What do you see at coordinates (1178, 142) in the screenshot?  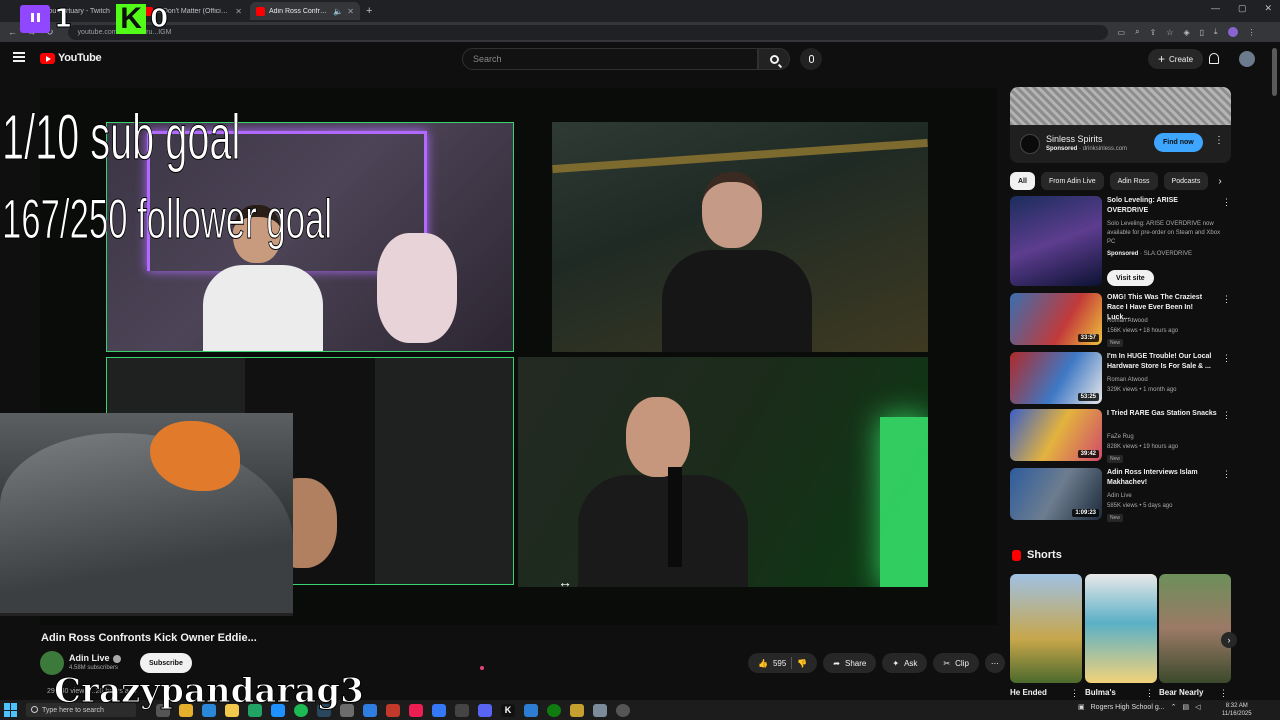 I see `find-now-button: Find now` at bounding box center [1178, 142].